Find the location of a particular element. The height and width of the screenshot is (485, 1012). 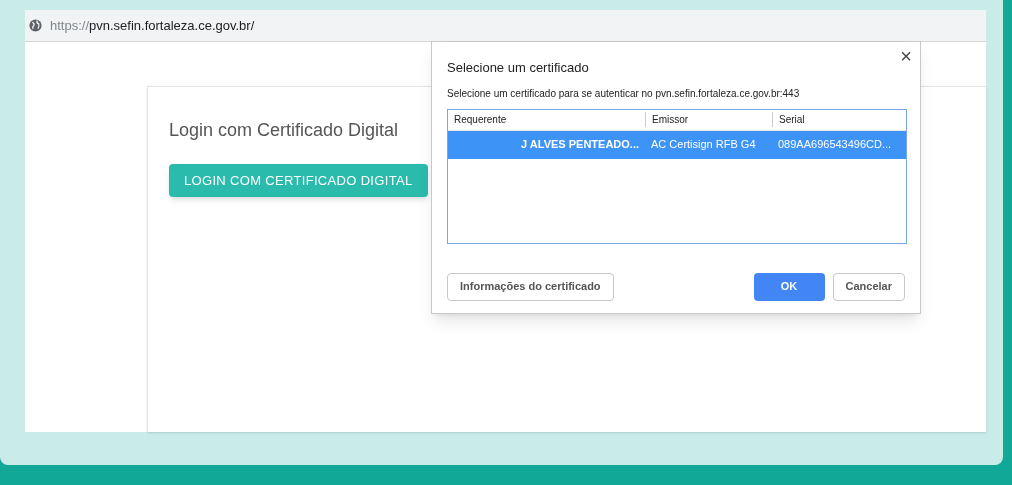

globe-icon is located at coordinates (35, 25).